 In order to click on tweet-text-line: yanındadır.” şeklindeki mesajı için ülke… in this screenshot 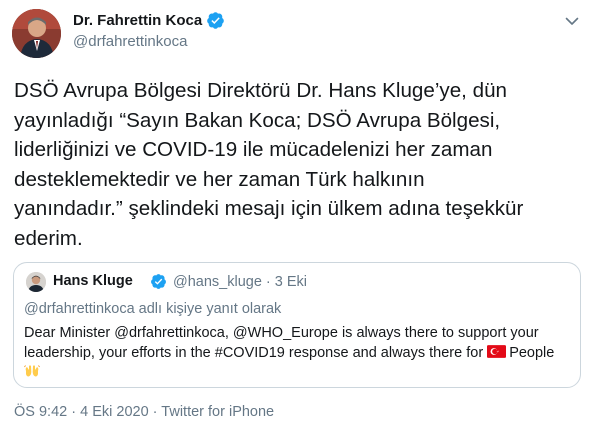, I will do `click(269, 208)`.